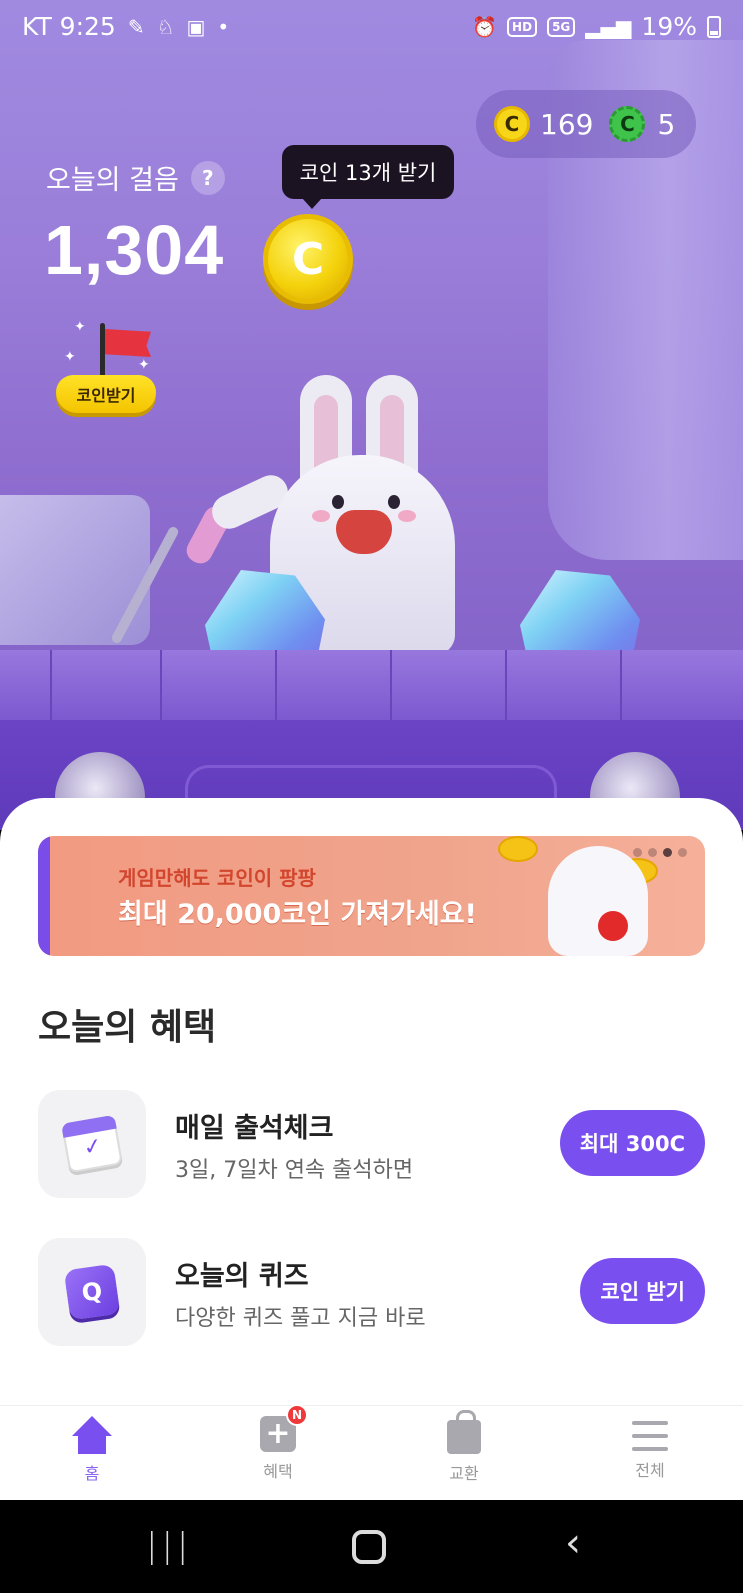  I want to click on home-button-icon, so click(369, 1547).